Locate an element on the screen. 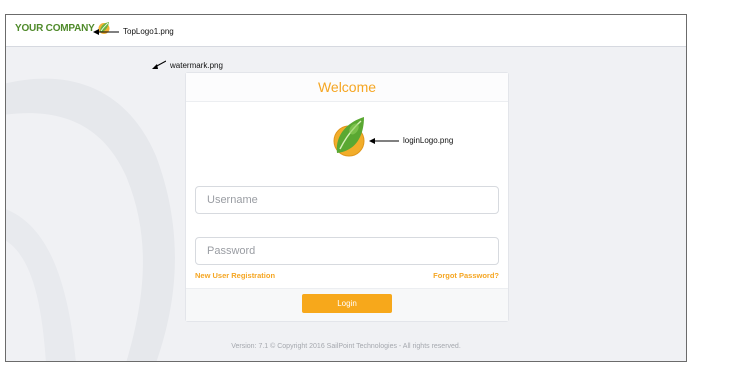 Image resolution: width=734 pixels, height=379 pixels. watermark-annotation-label: watermark.png is located at coordinates (196, 65).